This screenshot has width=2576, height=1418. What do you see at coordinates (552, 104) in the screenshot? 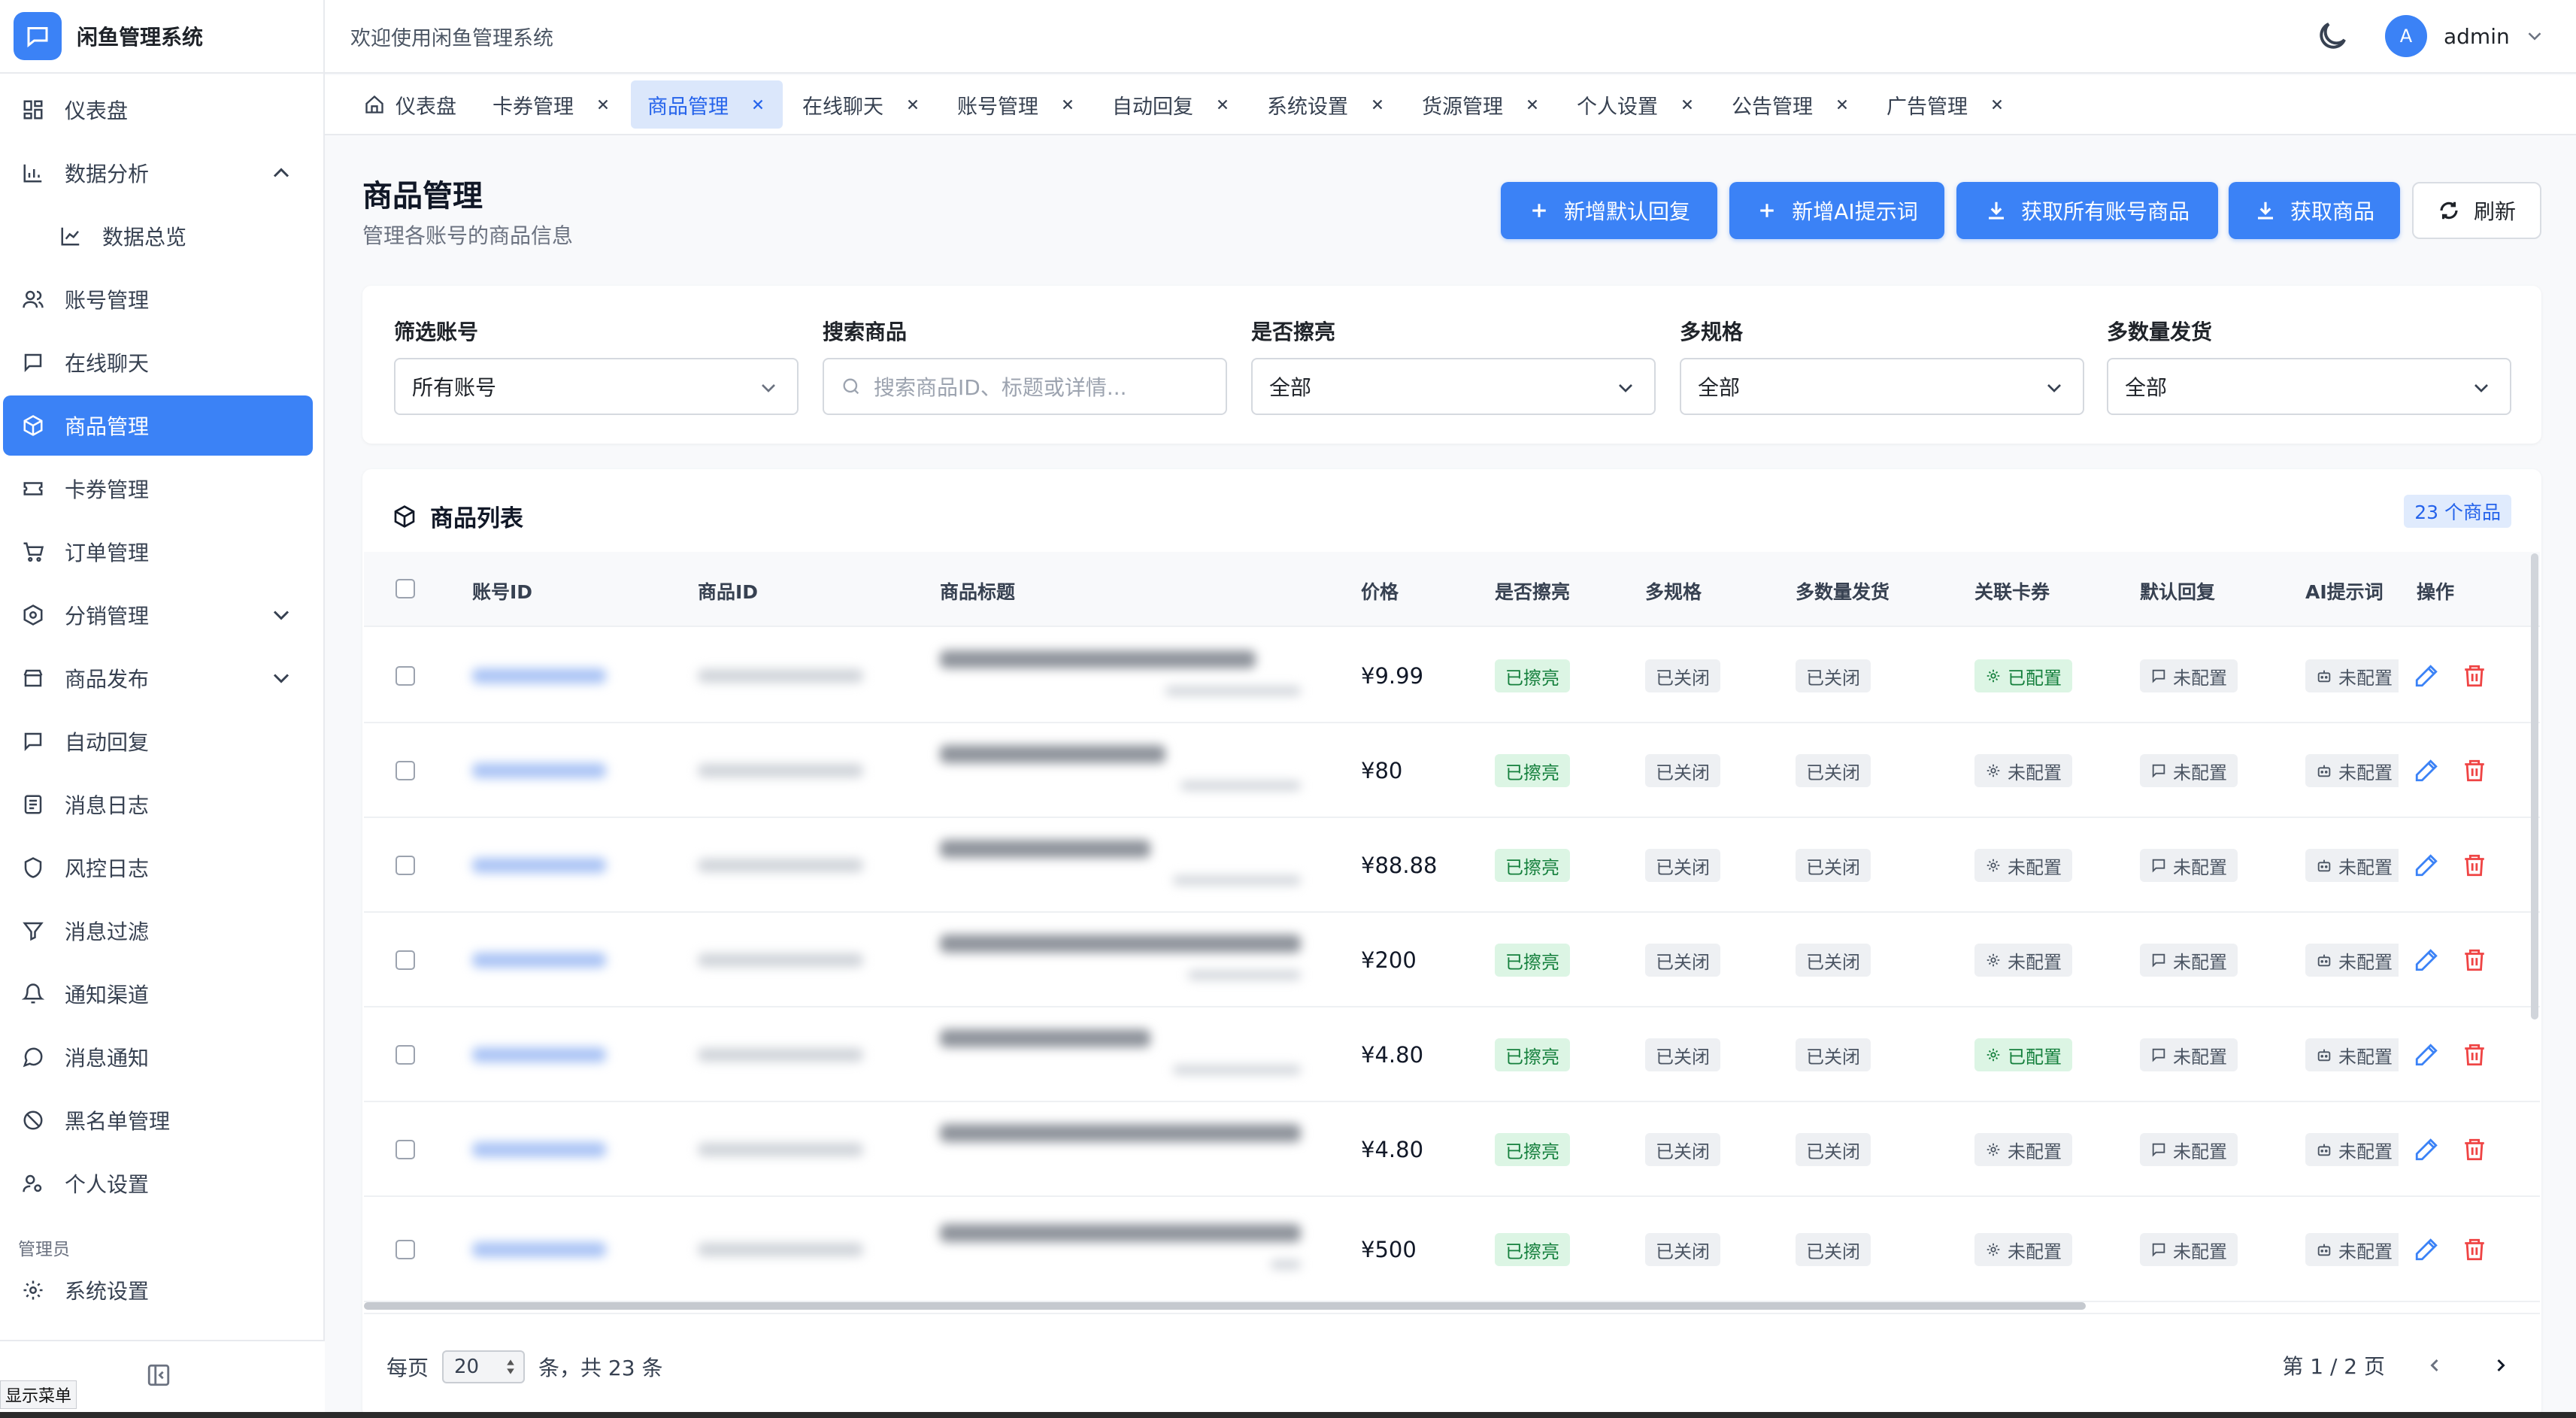
I see `tab-cards: 卡券管理` at bounding box center [552, 104].